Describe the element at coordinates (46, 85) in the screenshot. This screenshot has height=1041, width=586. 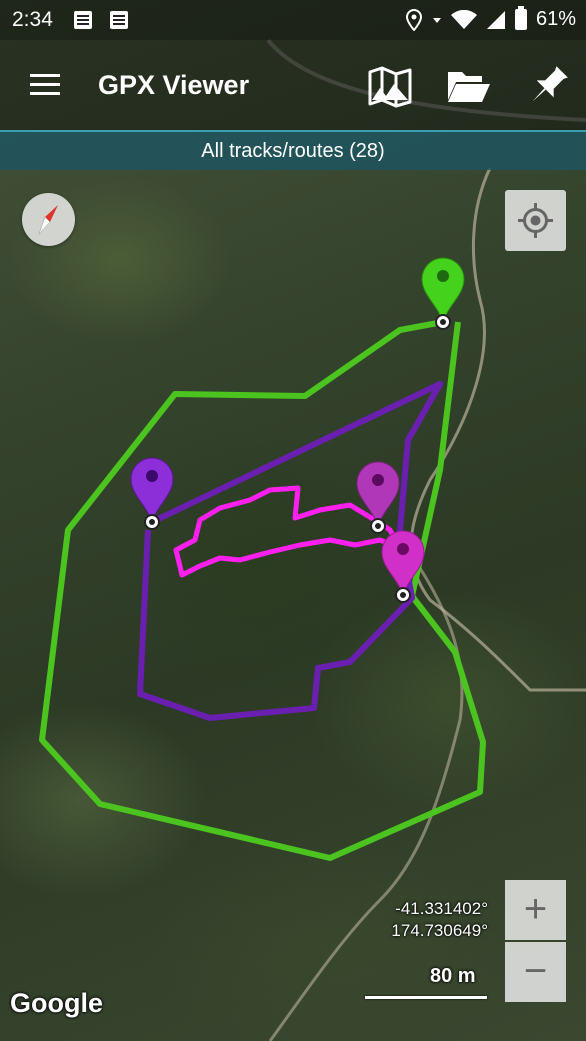
I see `hamburger-menu-icon` at that location.